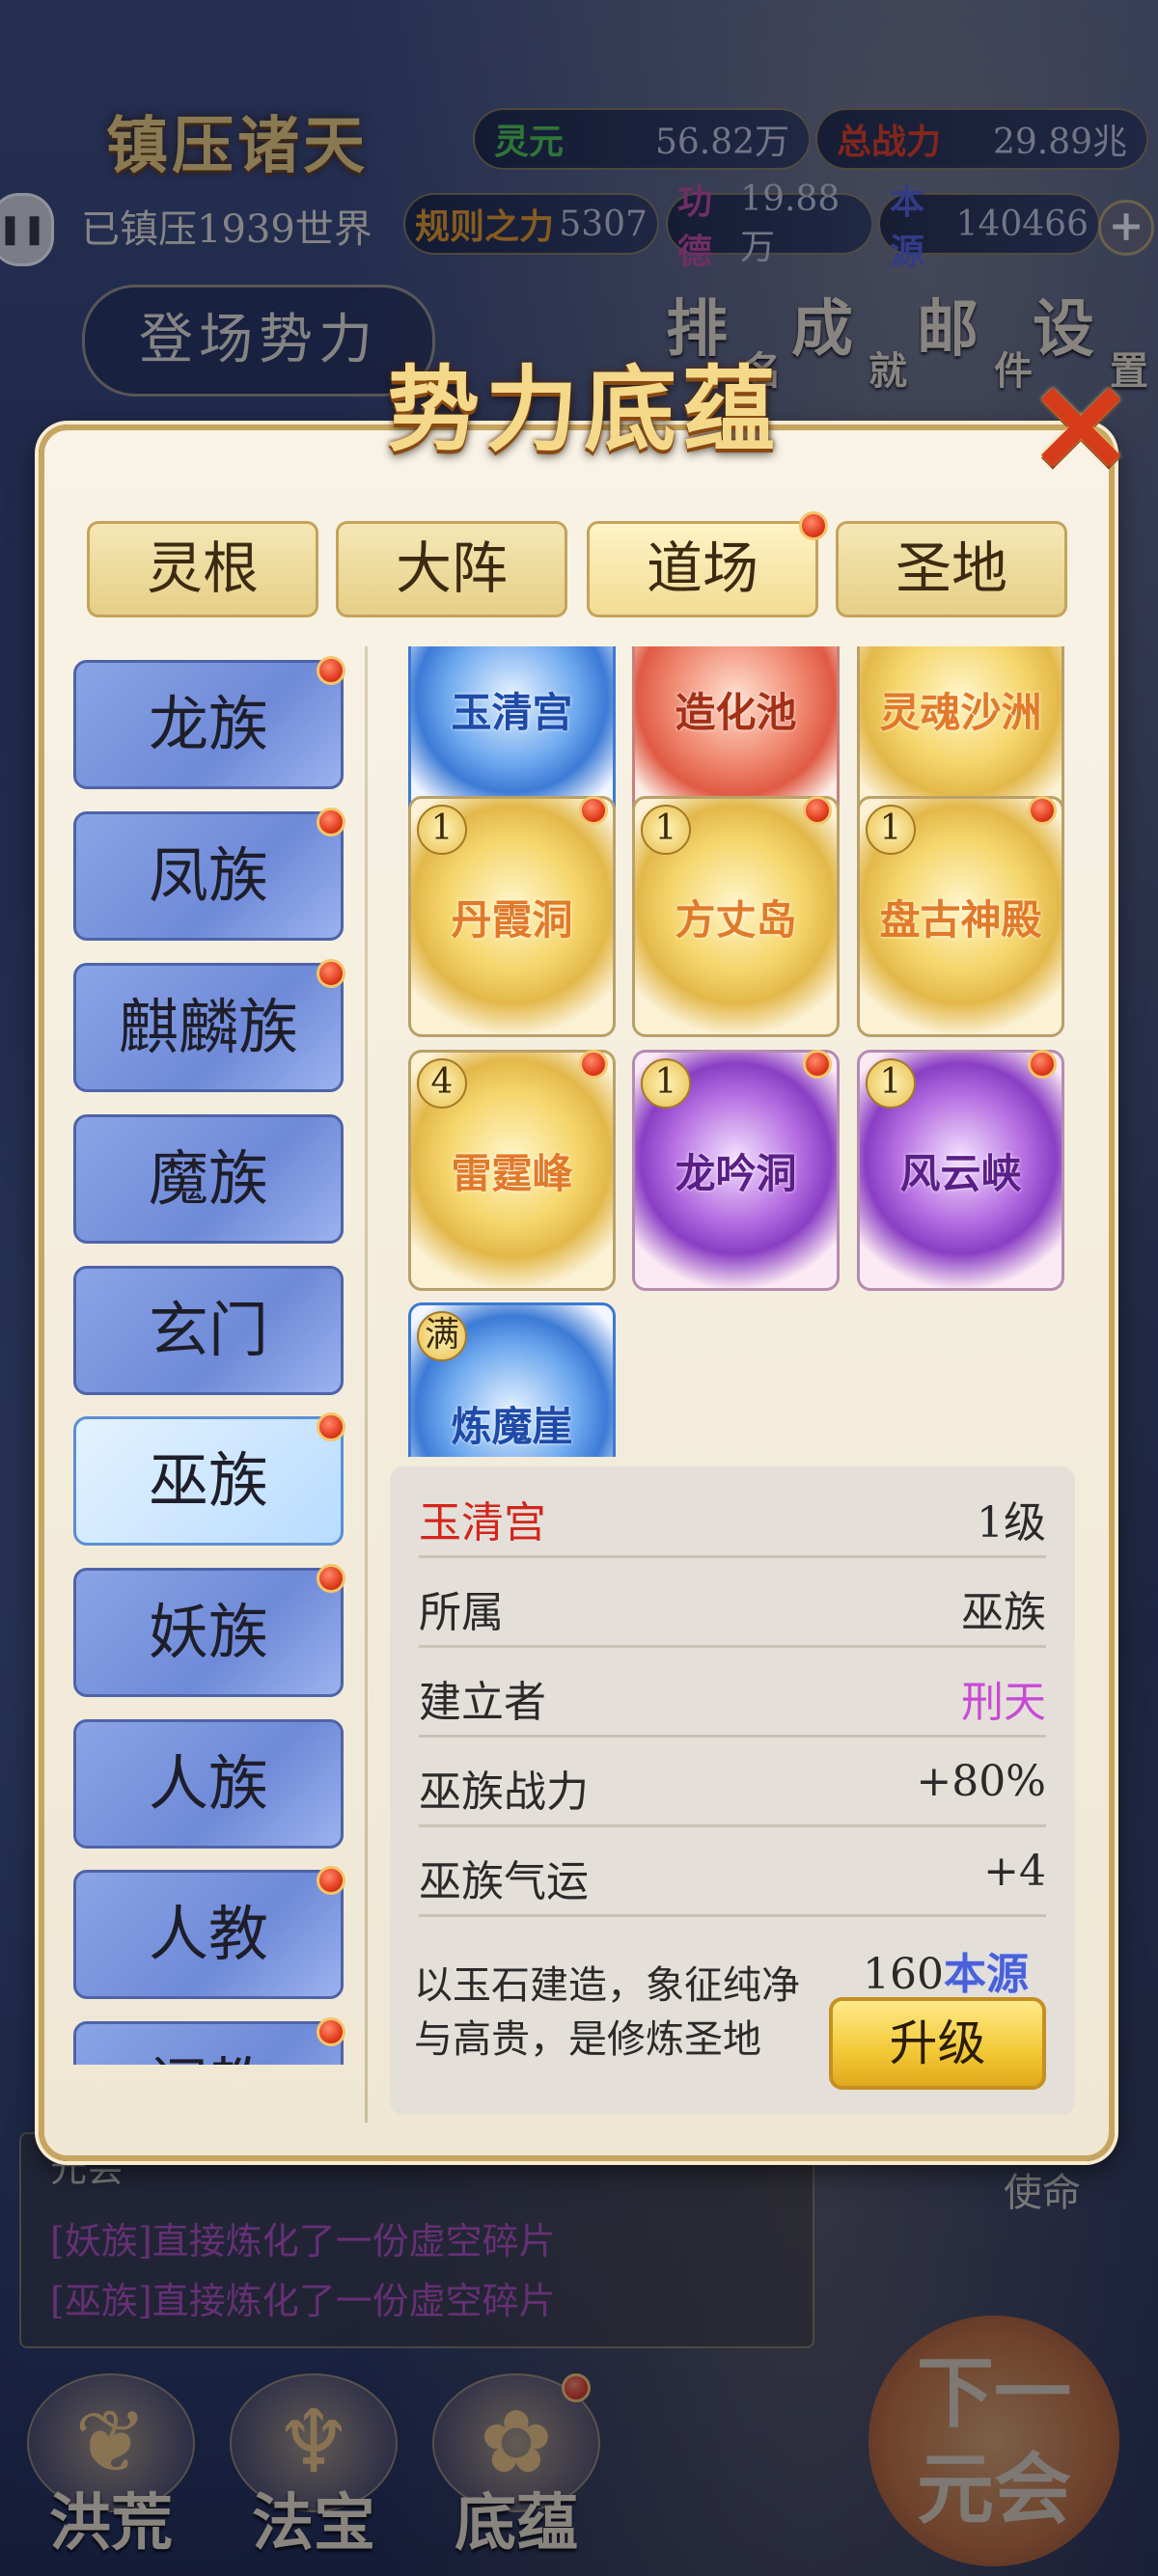 The image size is (1158, 2576). I want to click on detail-name: 玉清宫, so click(482, 1523).